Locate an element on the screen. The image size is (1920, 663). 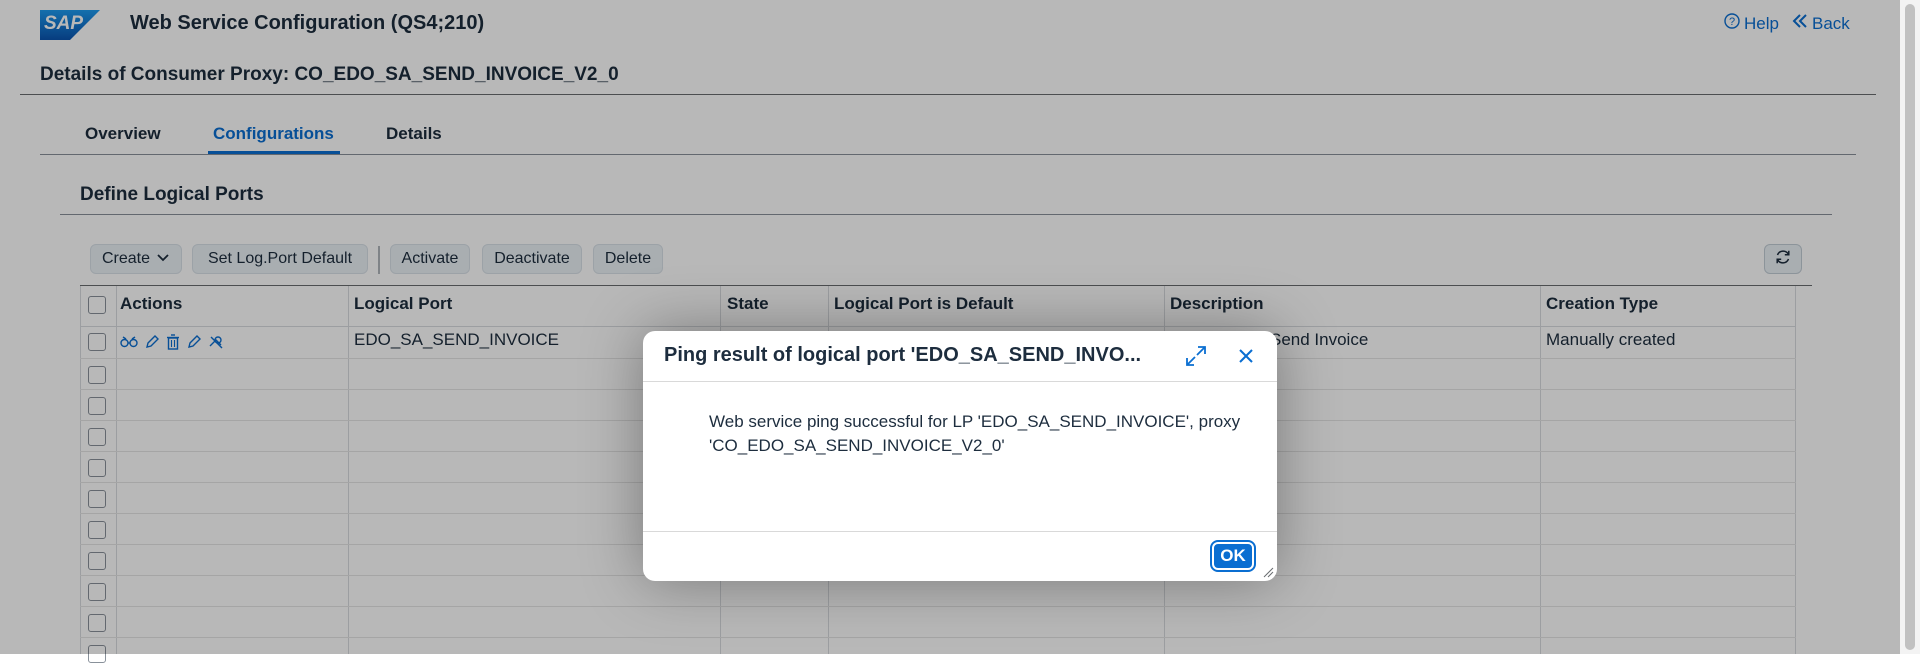
scrollbar-thumb is located at coordinates (1910, 327).